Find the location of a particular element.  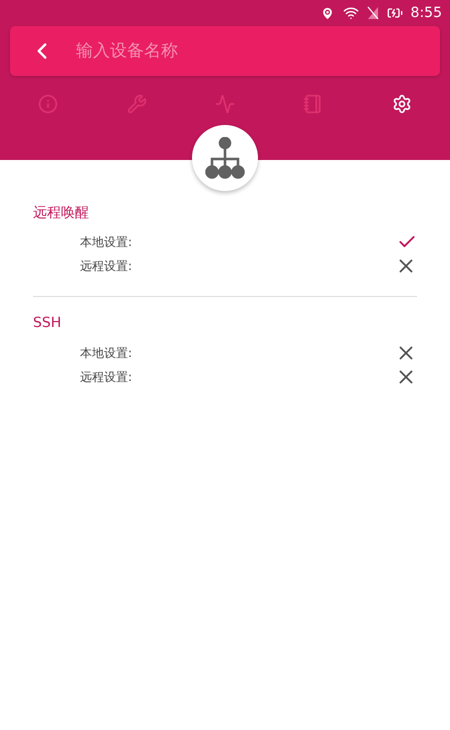

section-title: 远程唤醒 is located at coordinates (61, 213).